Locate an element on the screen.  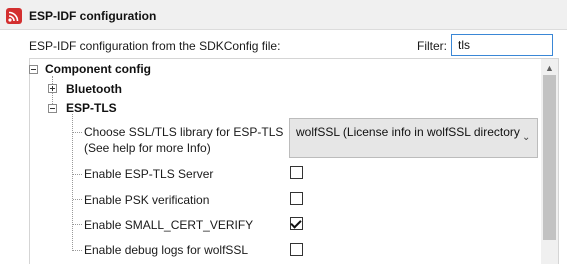
enable-tls-server-checkbox is located at coordinates (296, 172).